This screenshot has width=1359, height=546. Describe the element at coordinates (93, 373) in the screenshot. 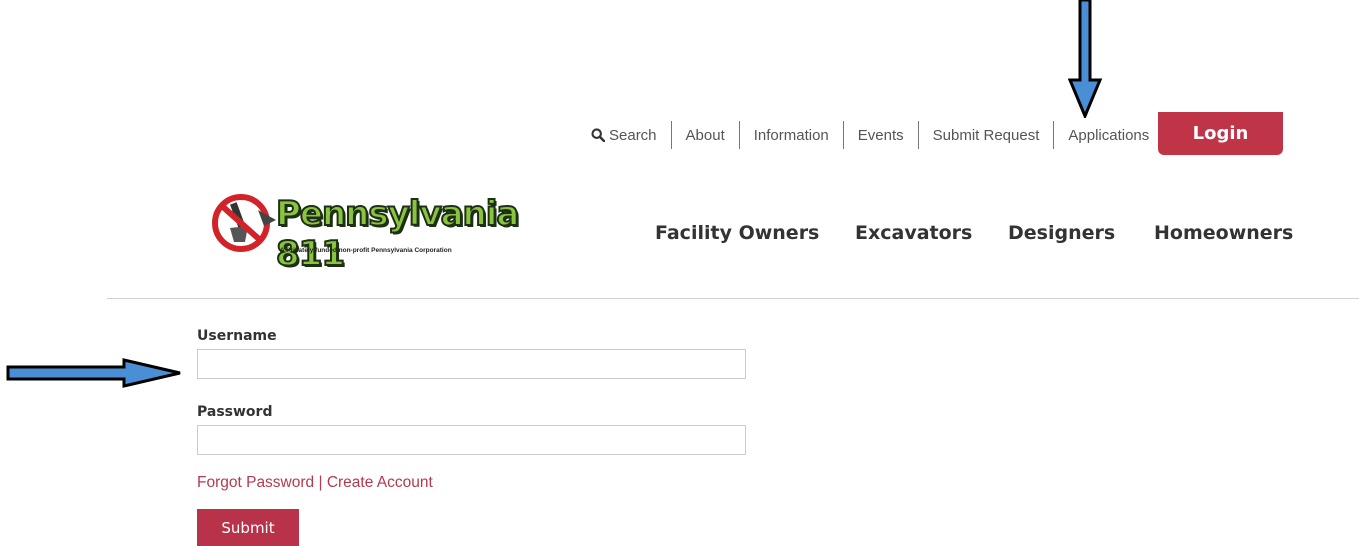

I see `annotation-arrow-right` at that location.